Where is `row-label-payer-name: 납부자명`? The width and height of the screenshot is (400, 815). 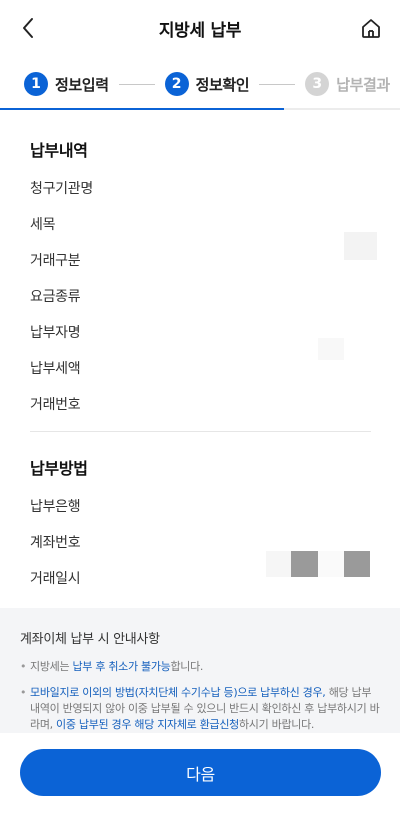
row-label-payer-name: 납부자명 is located at coordinates (55, 333).